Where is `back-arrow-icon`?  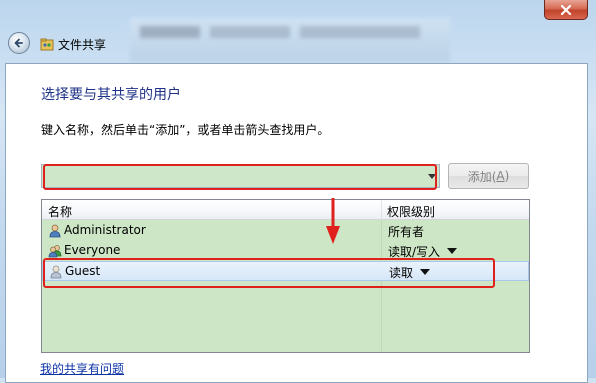 back-arrow-icon is located at coordinates (18, 43).